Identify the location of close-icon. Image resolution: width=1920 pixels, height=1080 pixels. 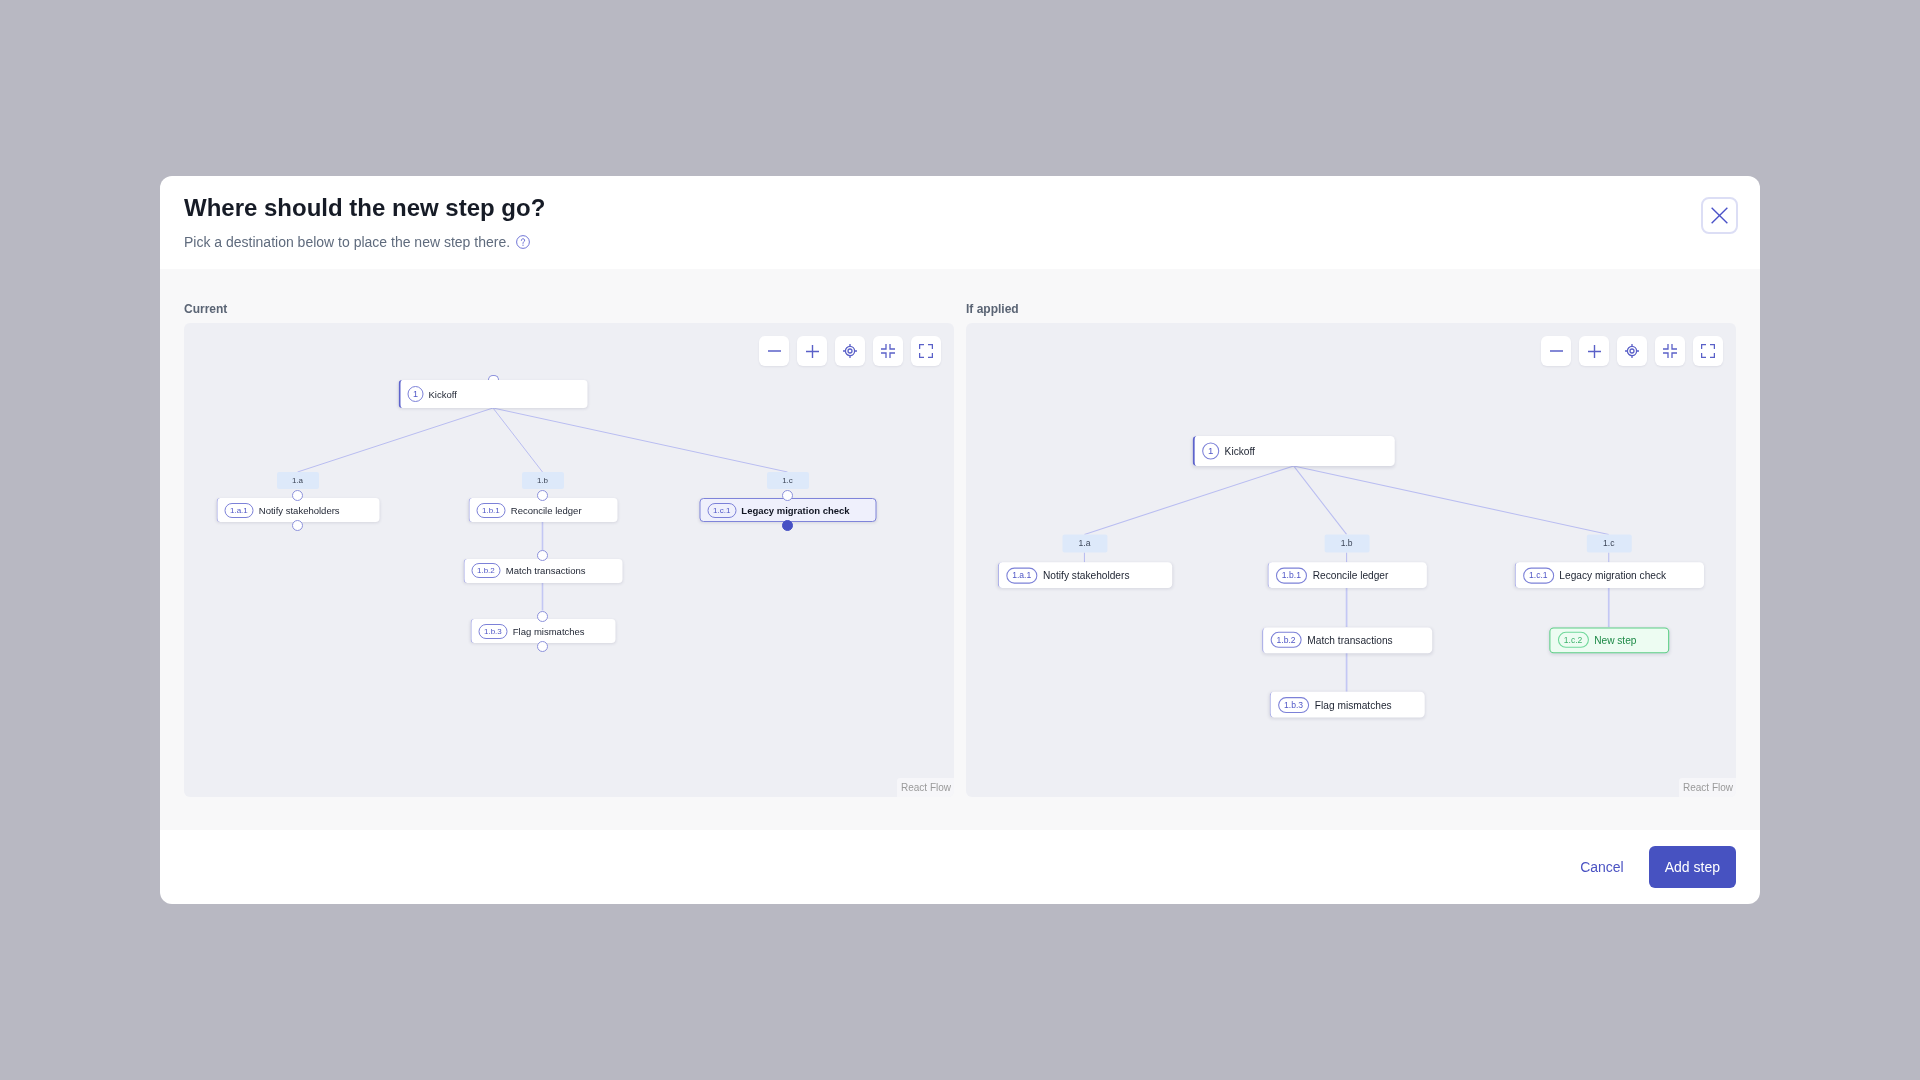
(1719, 215).